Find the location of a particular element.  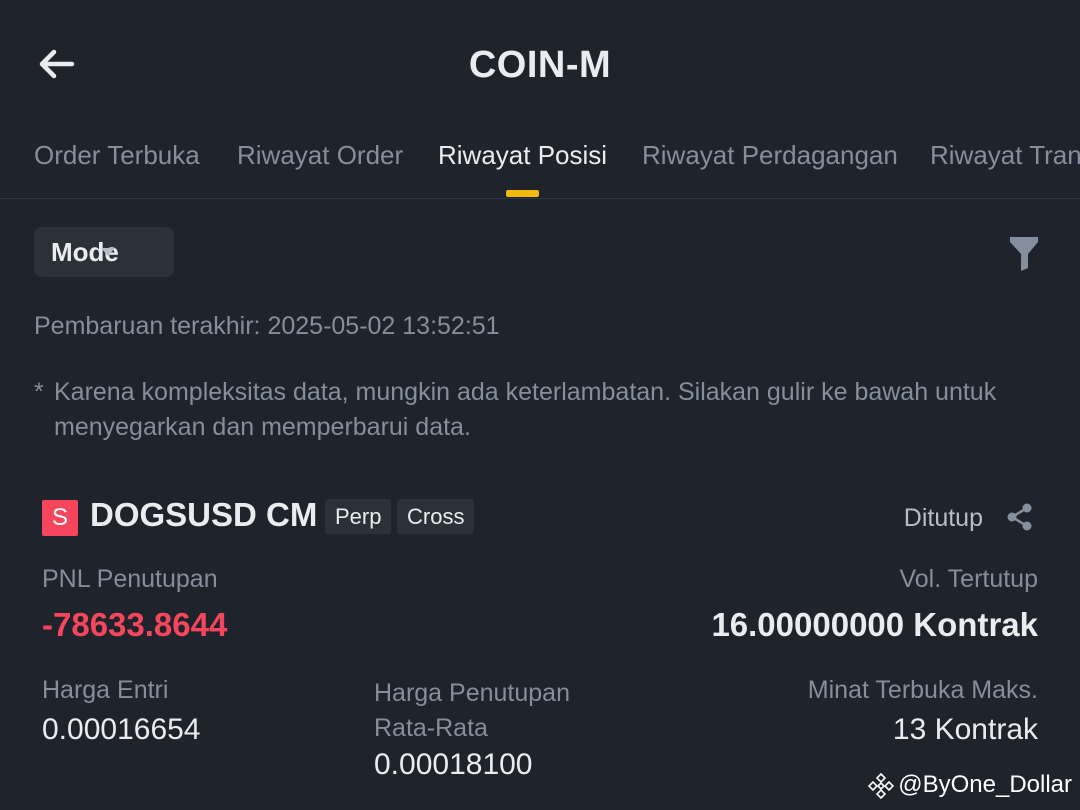

active-tab-indicator is located at coordinates (522, 193).